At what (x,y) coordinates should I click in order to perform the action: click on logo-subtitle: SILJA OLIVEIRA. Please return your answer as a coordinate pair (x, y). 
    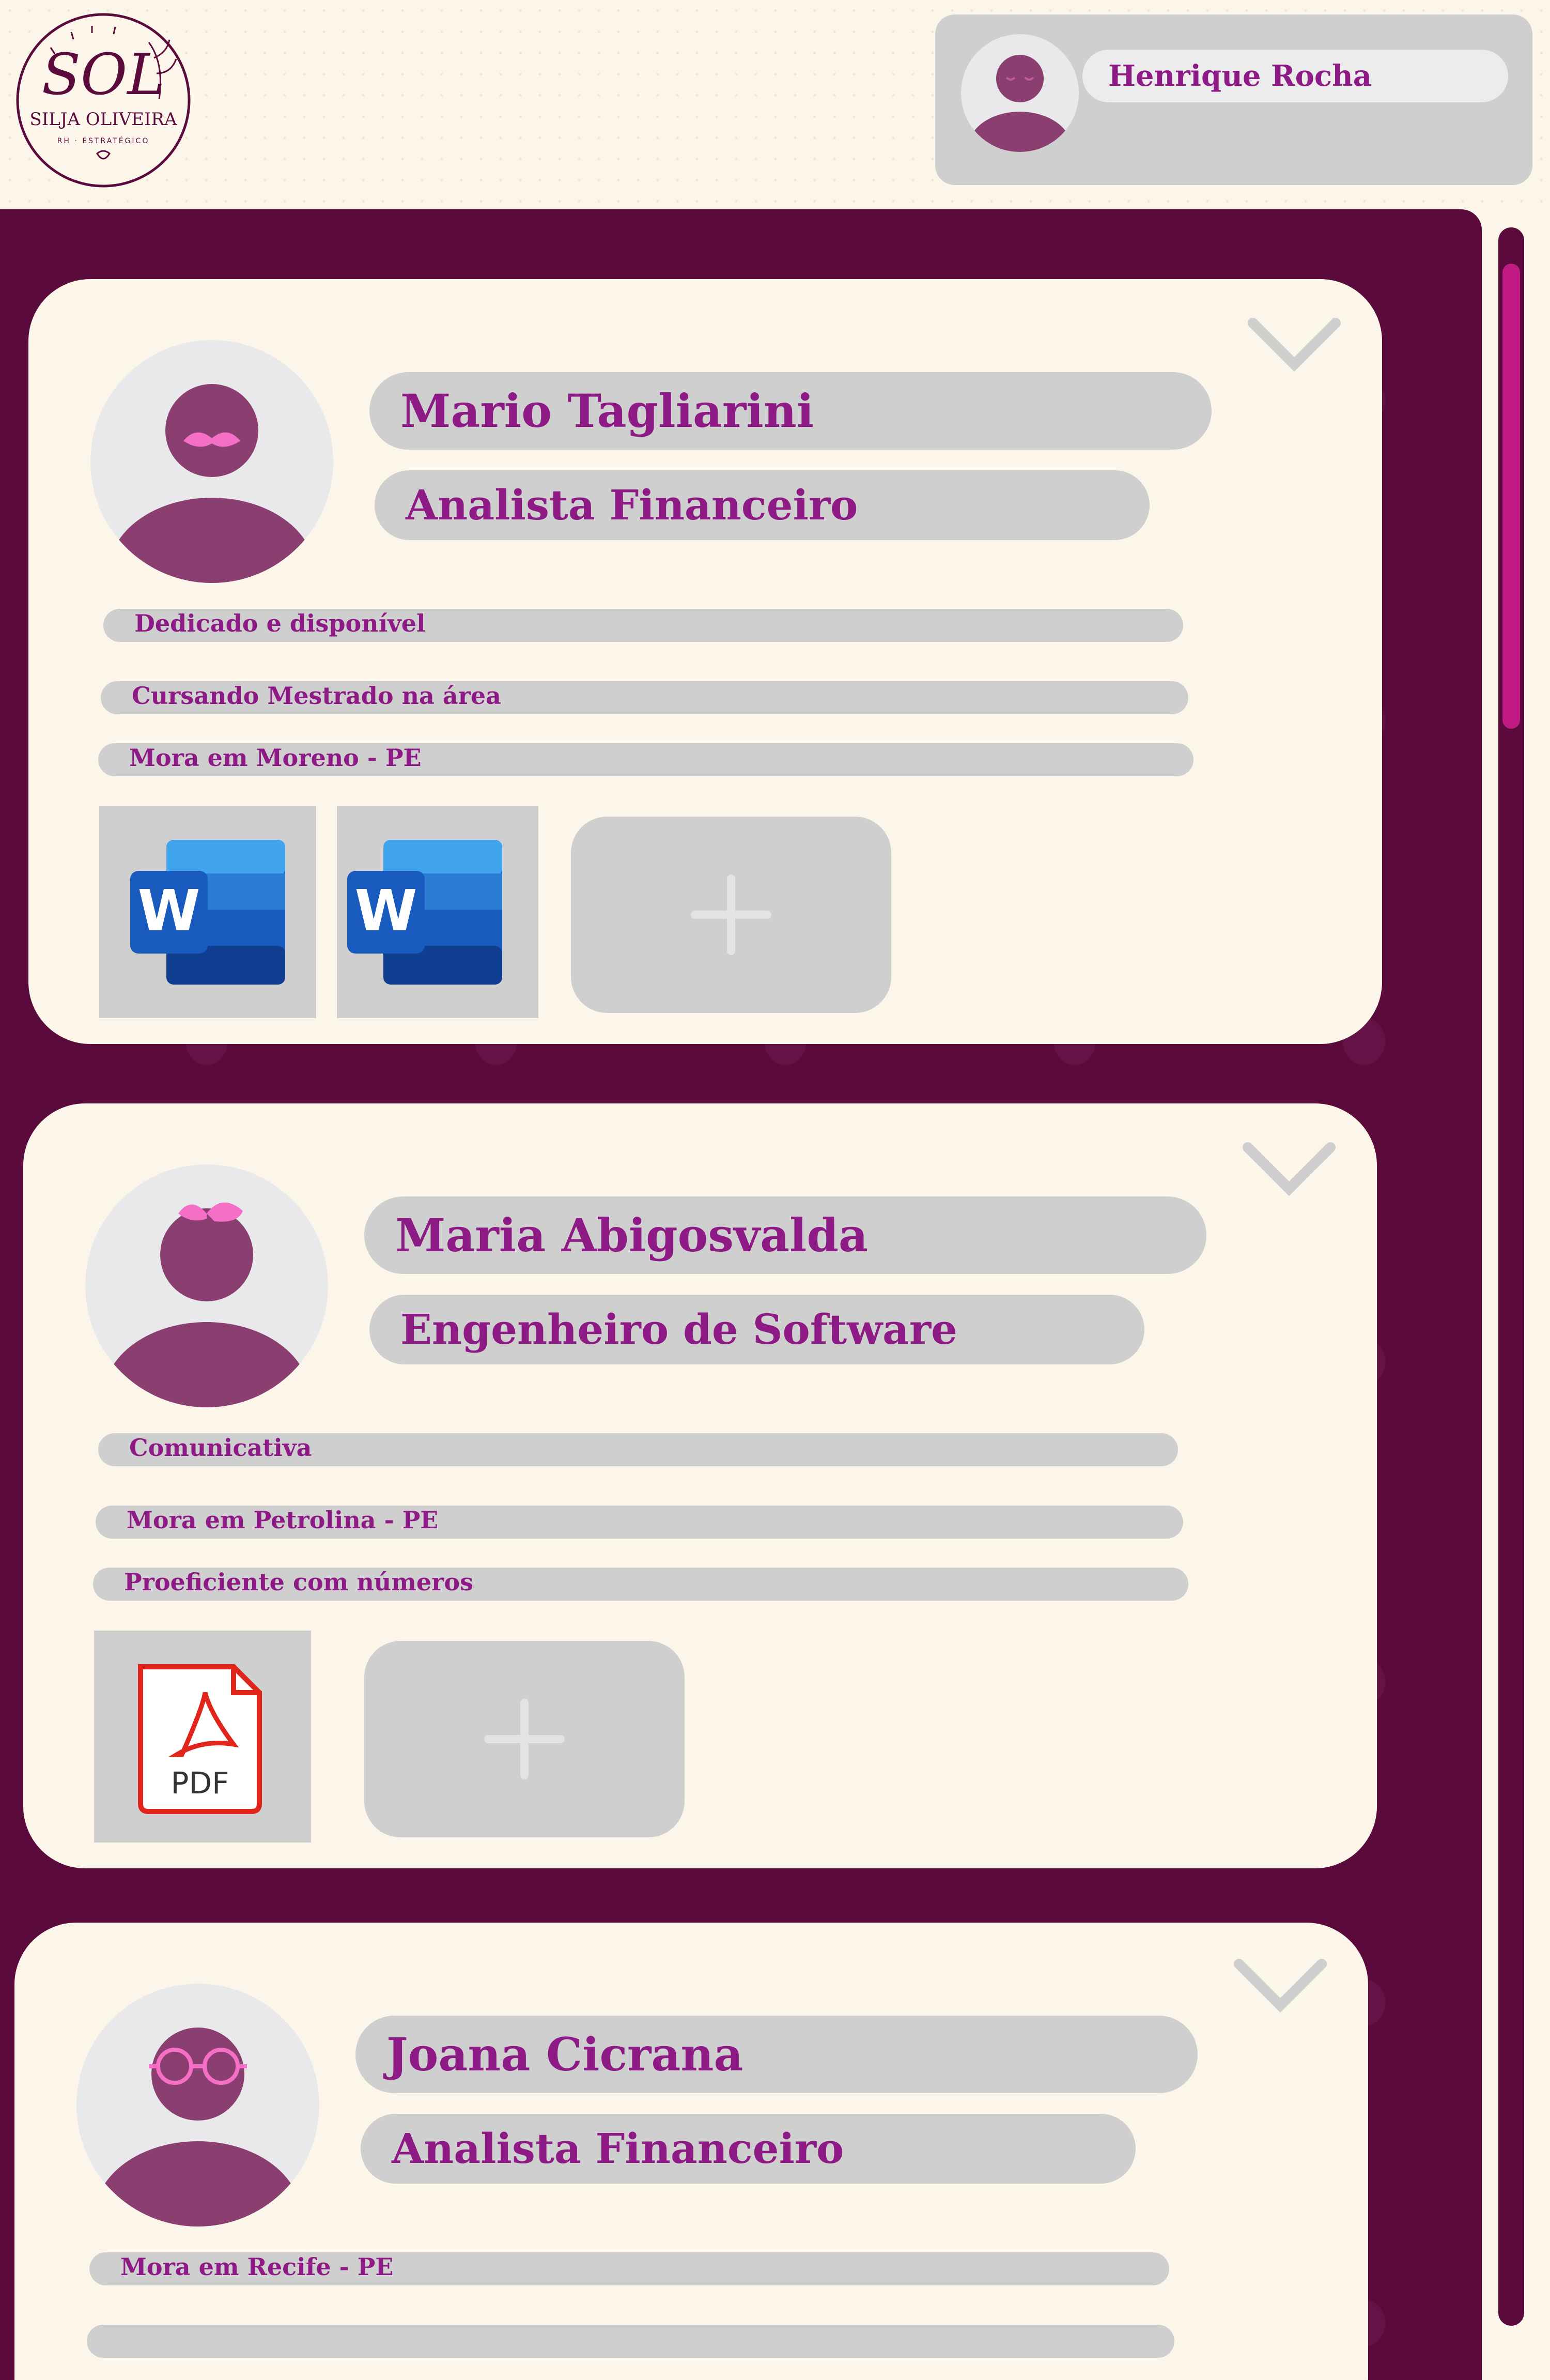
    Looking at the image, I should click on (103, 119).